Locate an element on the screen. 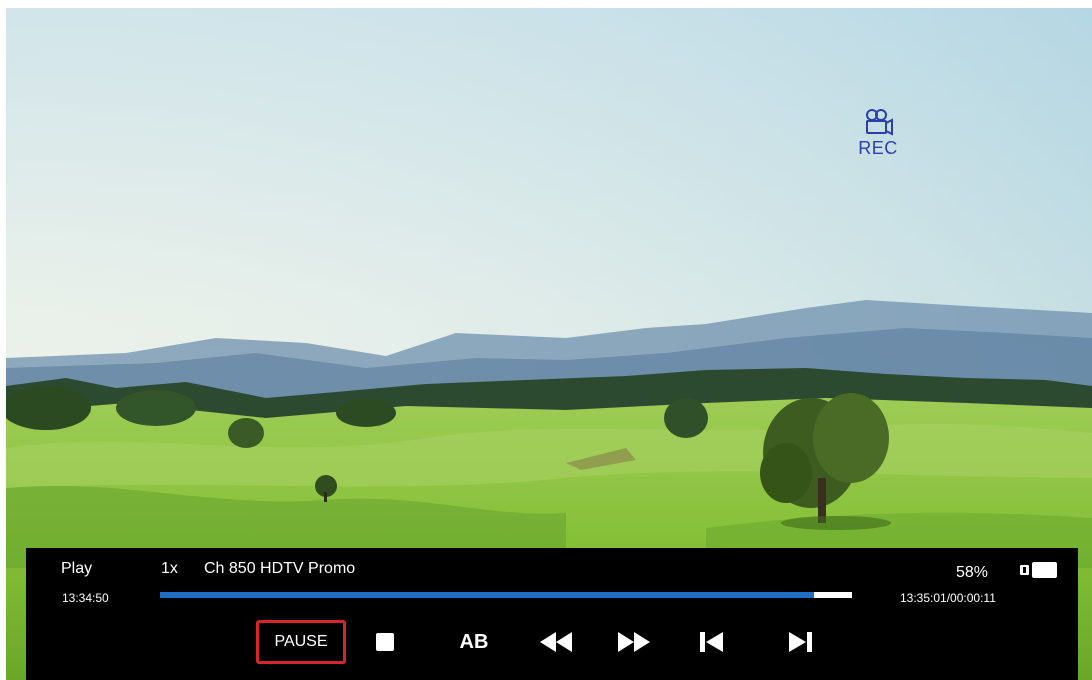 This screenshot has height=680, width=1092. playback-controls: PAUSE AB is located at coordinates (552, 642).